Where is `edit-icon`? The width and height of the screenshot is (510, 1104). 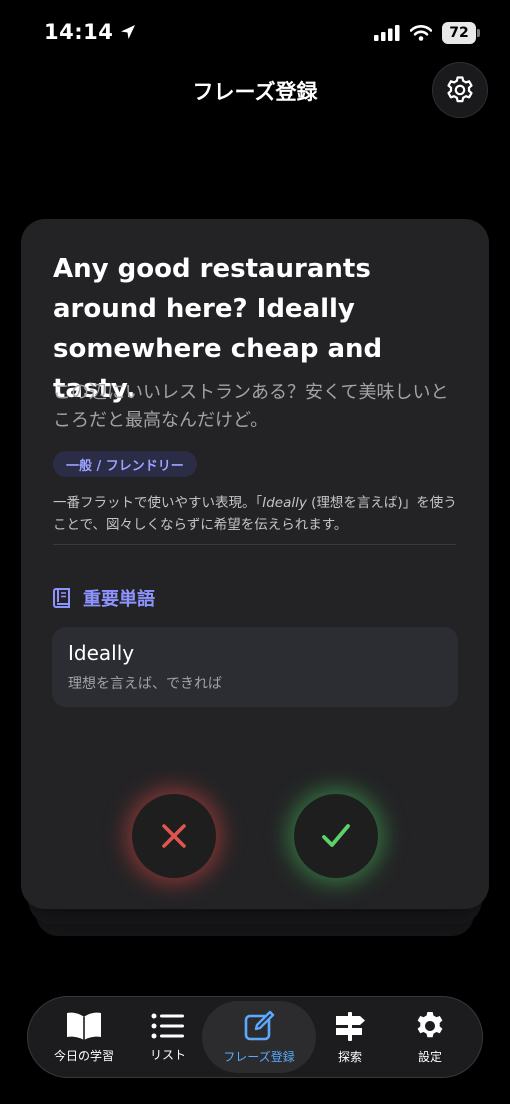
edit-icon is located at coordinates (259, 1025).